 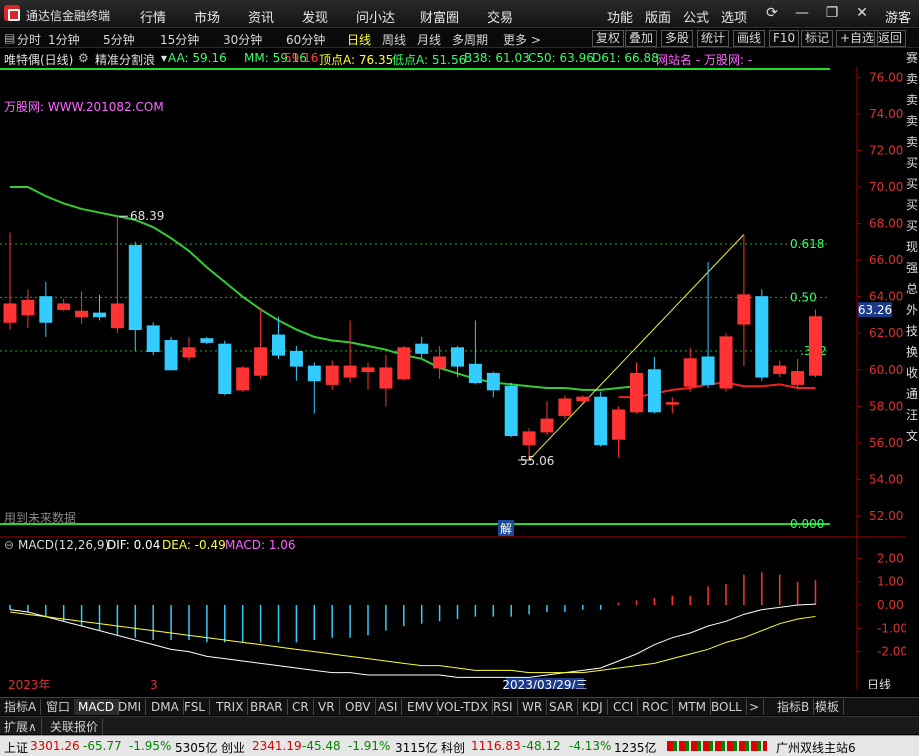 I want to click on refresh-icon: ⟳, so click(x=772, y=13).